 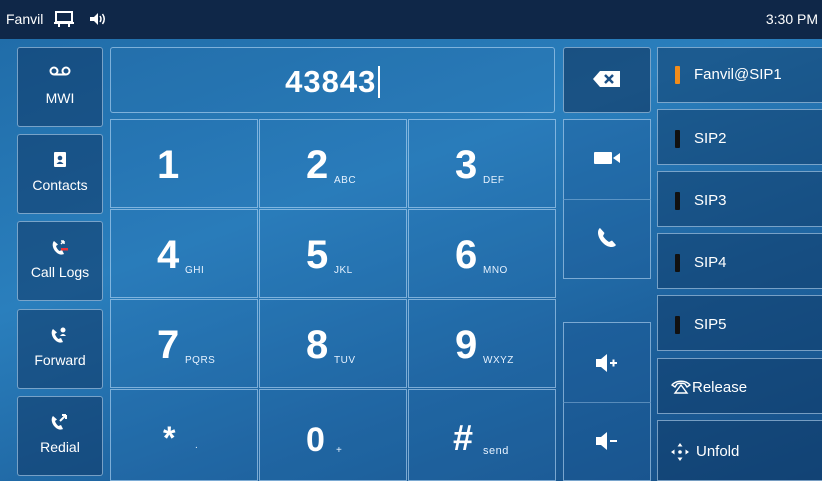 I want to click on key-letters: send, so click(x=496, y=451).